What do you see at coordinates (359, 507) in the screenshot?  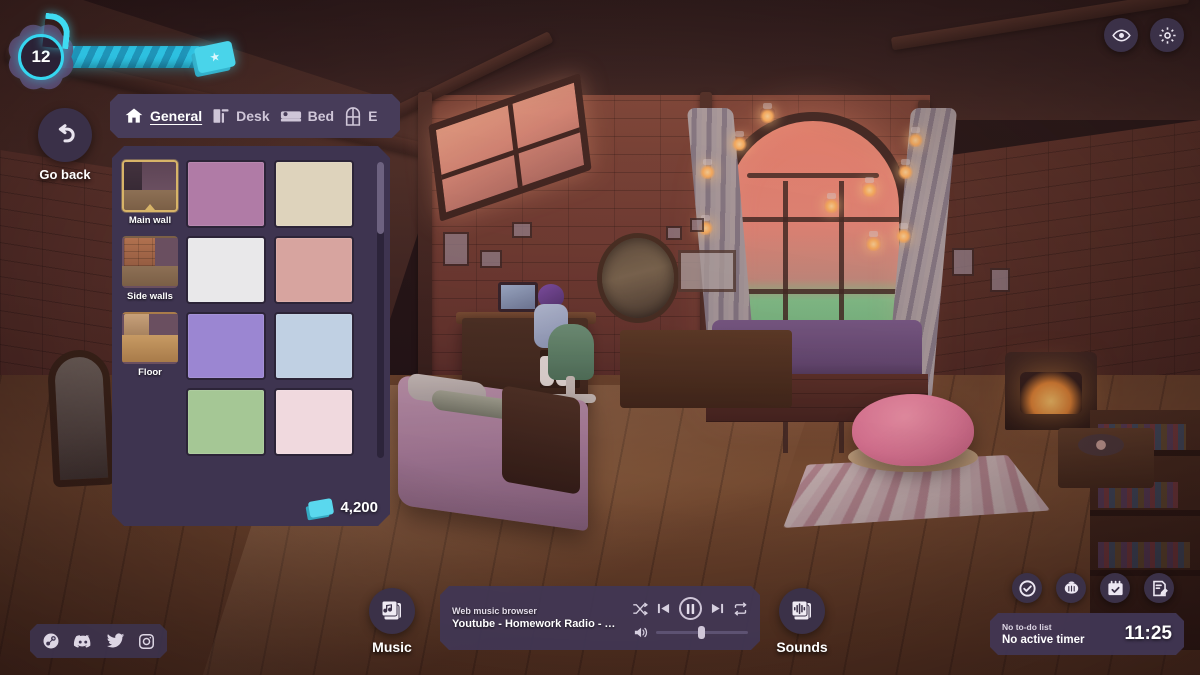 I see `currency-amount: 4,200` at bounding box center [359, 507].